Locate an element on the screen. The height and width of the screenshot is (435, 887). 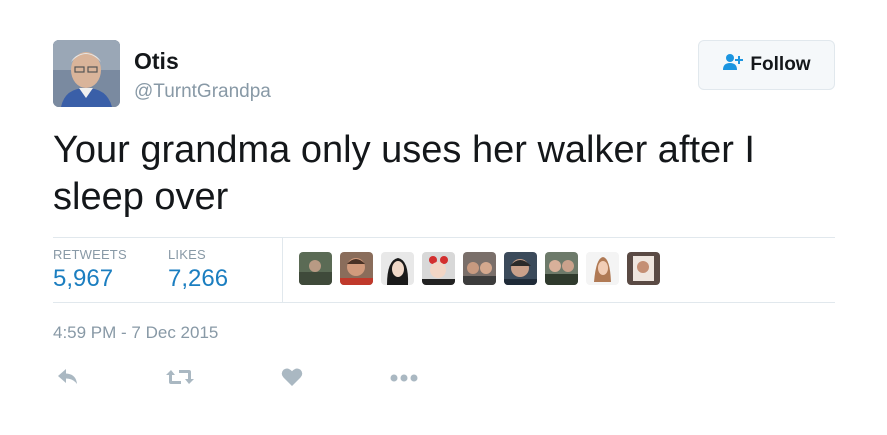
reply-icon is located at coordinates (68, 379).